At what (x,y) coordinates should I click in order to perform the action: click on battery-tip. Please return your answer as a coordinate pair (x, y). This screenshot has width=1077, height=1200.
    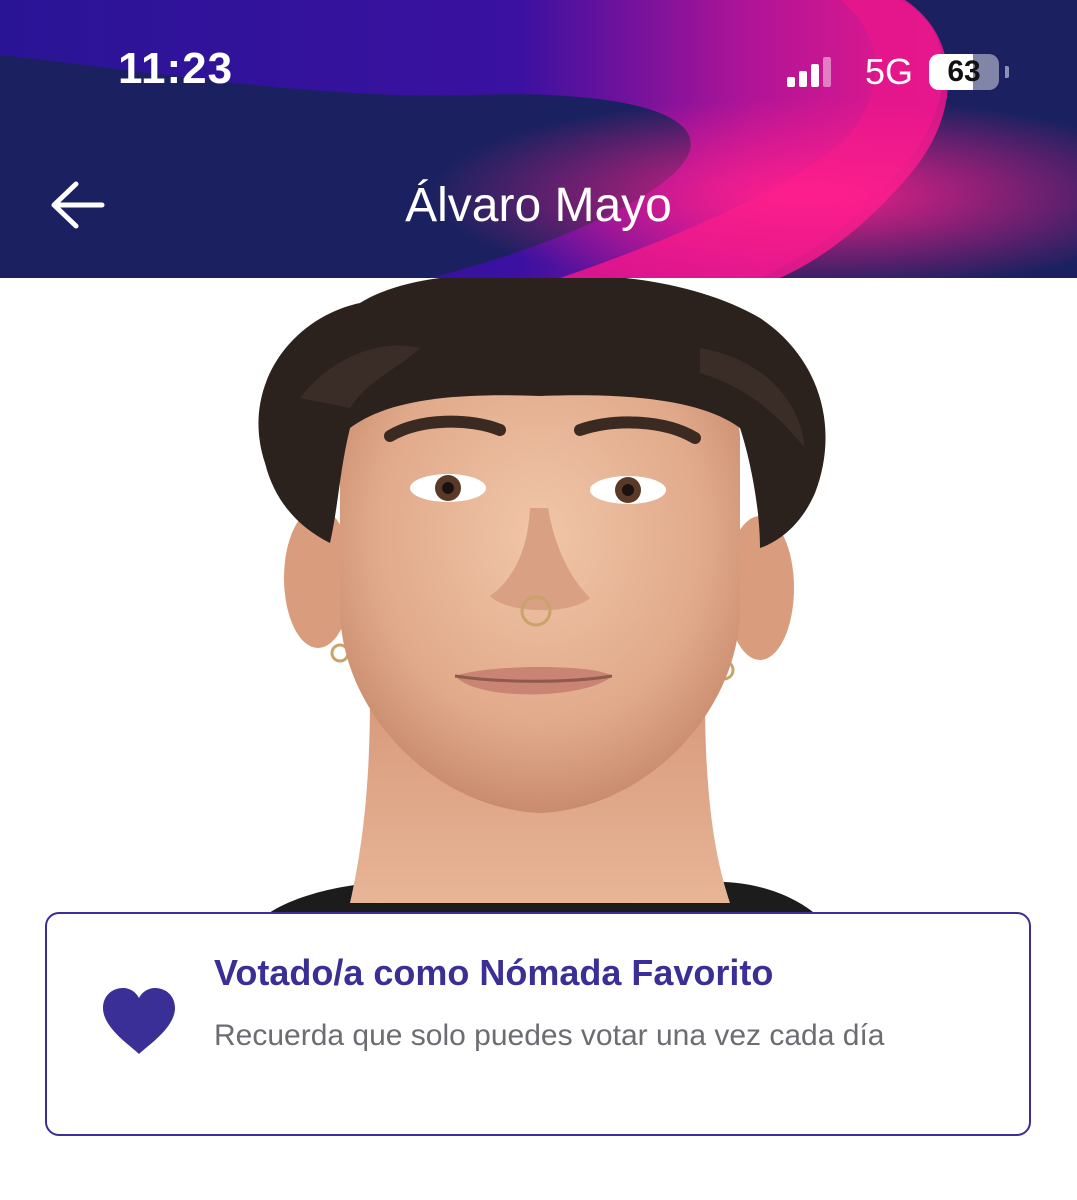
    Looking at the image, I should click on (1007, 72).